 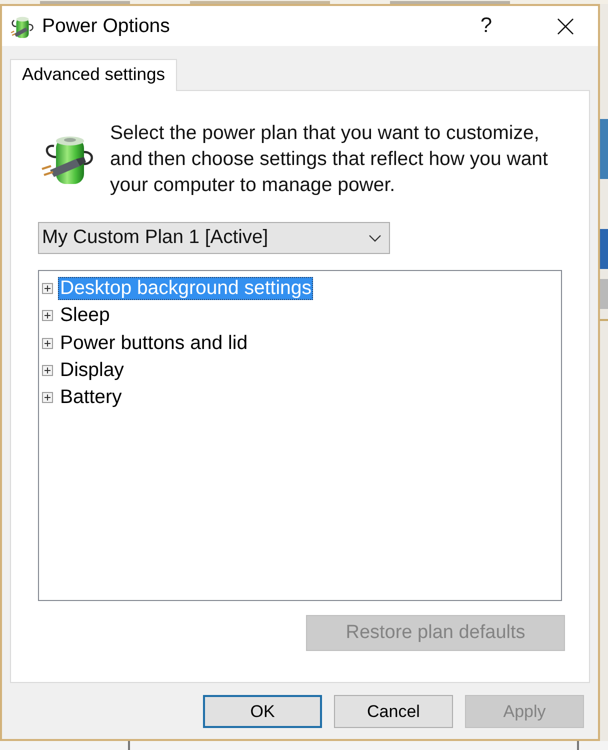 What do you see at coordinates (375, 238) in the screenshot?
I see `chevron-down-icon` at bounding box center [375, 238].